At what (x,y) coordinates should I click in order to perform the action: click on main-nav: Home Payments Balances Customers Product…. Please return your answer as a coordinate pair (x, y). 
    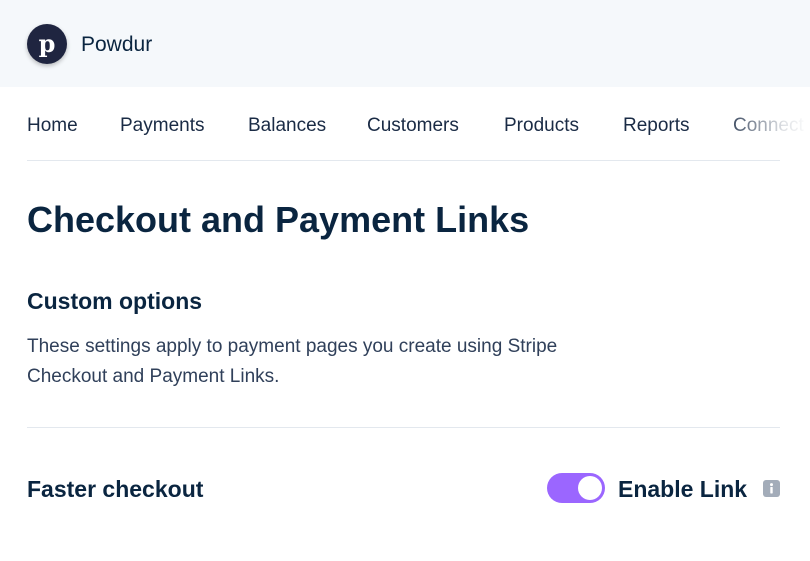
    Looking at the image, I should click on (405, 124).